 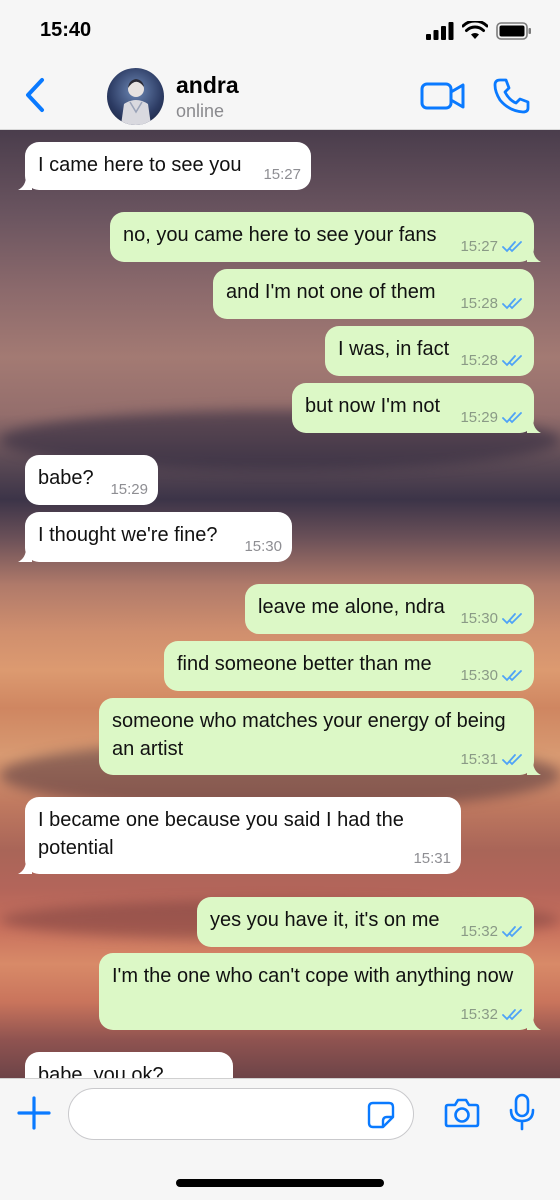 I want to click on message-outgoing: I was, in fact 15:28, so click(x=429, y=351).